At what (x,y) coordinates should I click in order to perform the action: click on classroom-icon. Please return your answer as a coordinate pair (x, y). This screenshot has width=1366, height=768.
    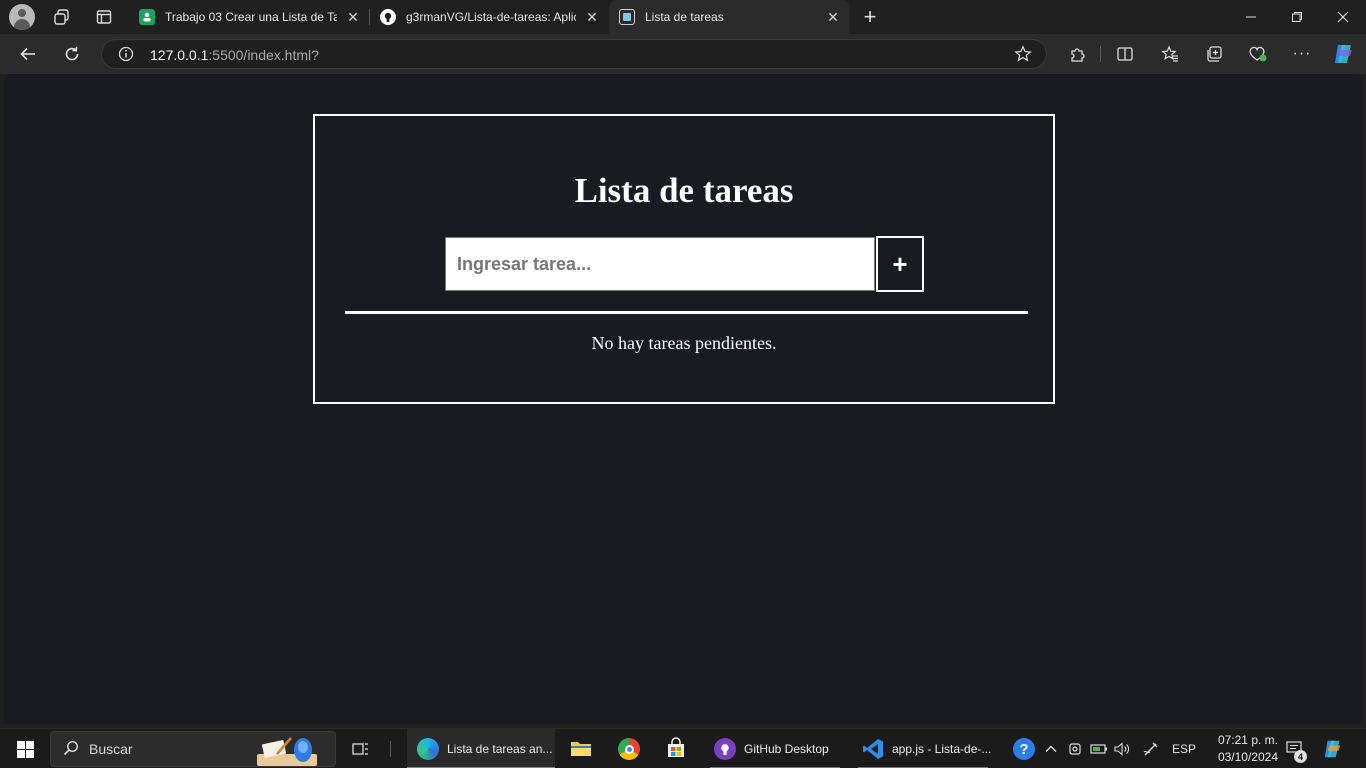
    Looking at the image, I should click on (147, 17).